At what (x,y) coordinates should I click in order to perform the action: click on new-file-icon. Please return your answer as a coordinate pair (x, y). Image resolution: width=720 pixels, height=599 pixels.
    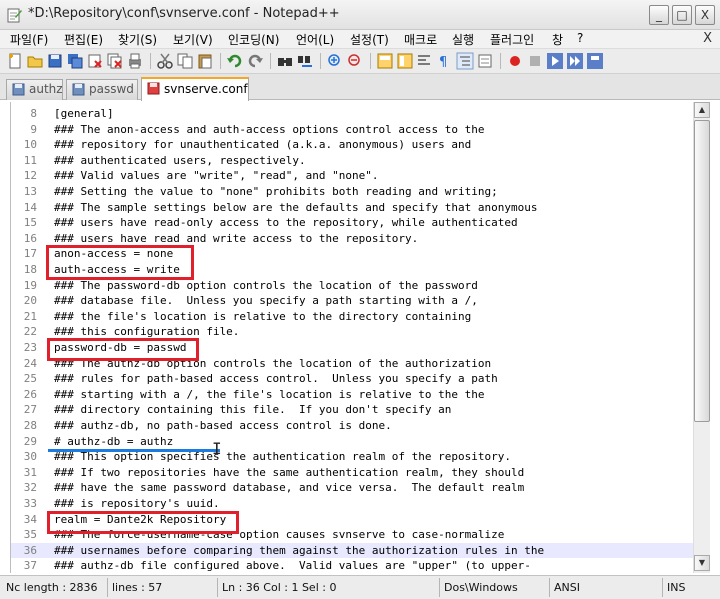
    Looking at the image, I should click on (15, 61).